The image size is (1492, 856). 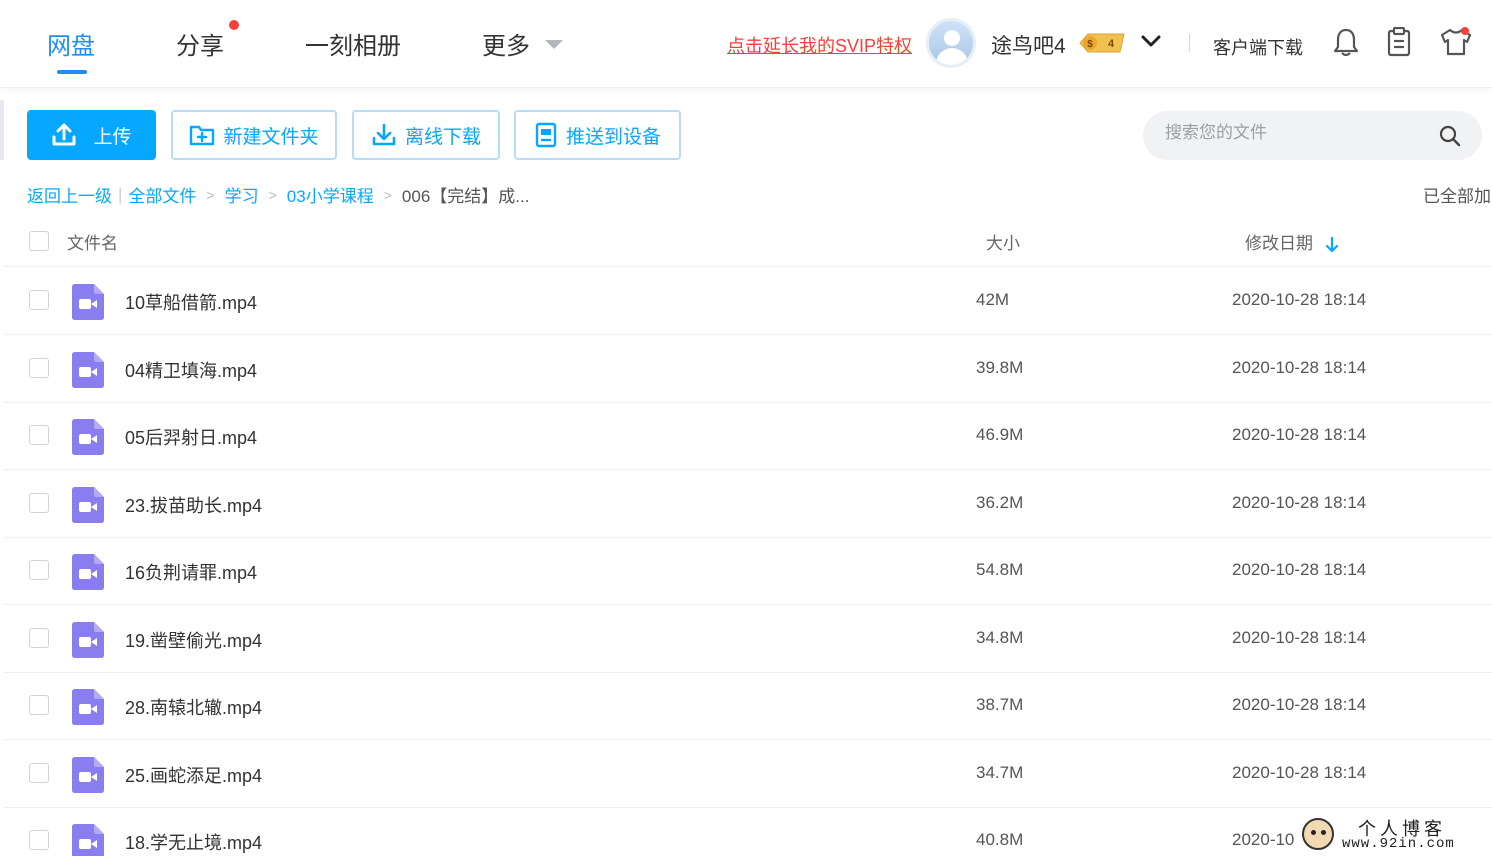 I want to click on watermark-url: www.92in.com, so click(x=1398, y=844).